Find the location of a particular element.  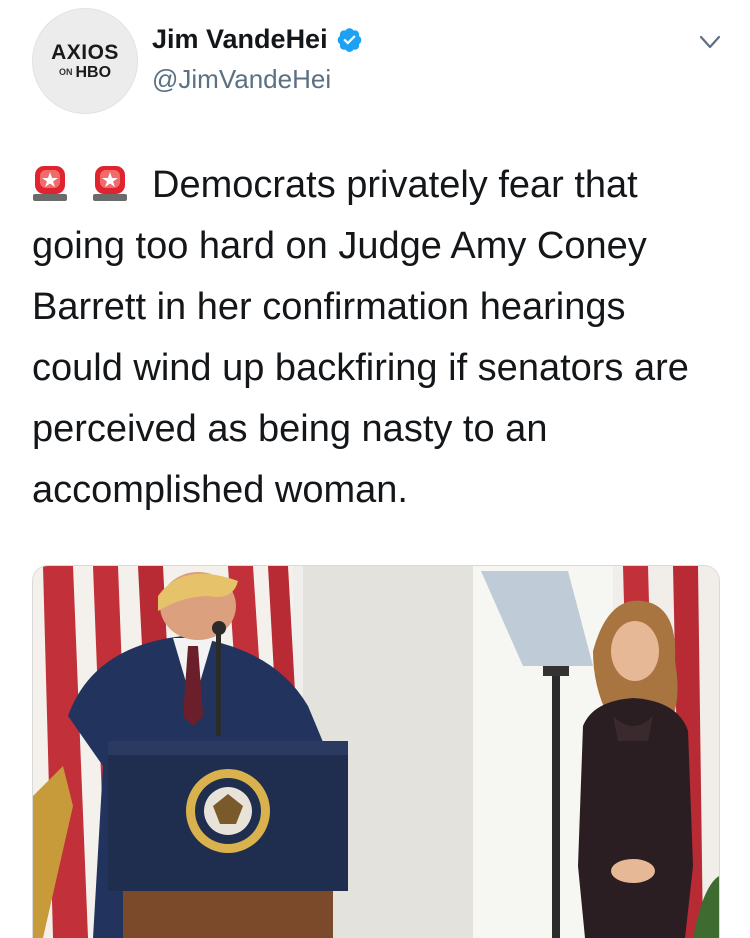

handle: @JimVandeHei is located at coordinates (241, 79).